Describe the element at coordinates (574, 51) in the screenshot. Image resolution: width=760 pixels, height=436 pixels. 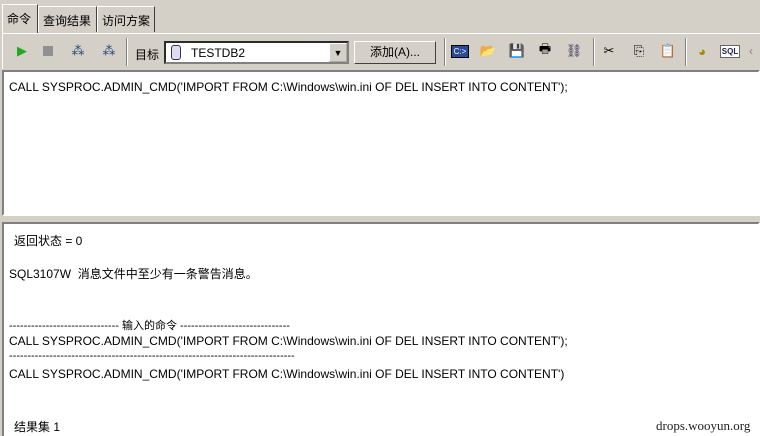
I see `find-icon: ⛓` at that location.